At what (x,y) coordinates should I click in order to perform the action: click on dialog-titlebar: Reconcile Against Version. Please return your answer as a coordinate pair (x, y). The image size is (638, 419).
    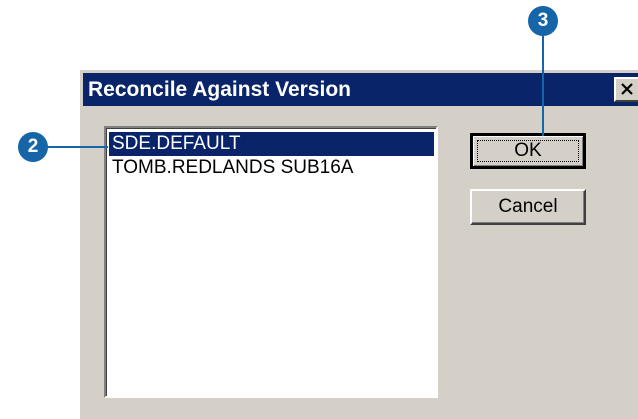
    Looking at the image, I should click on (360, 89).